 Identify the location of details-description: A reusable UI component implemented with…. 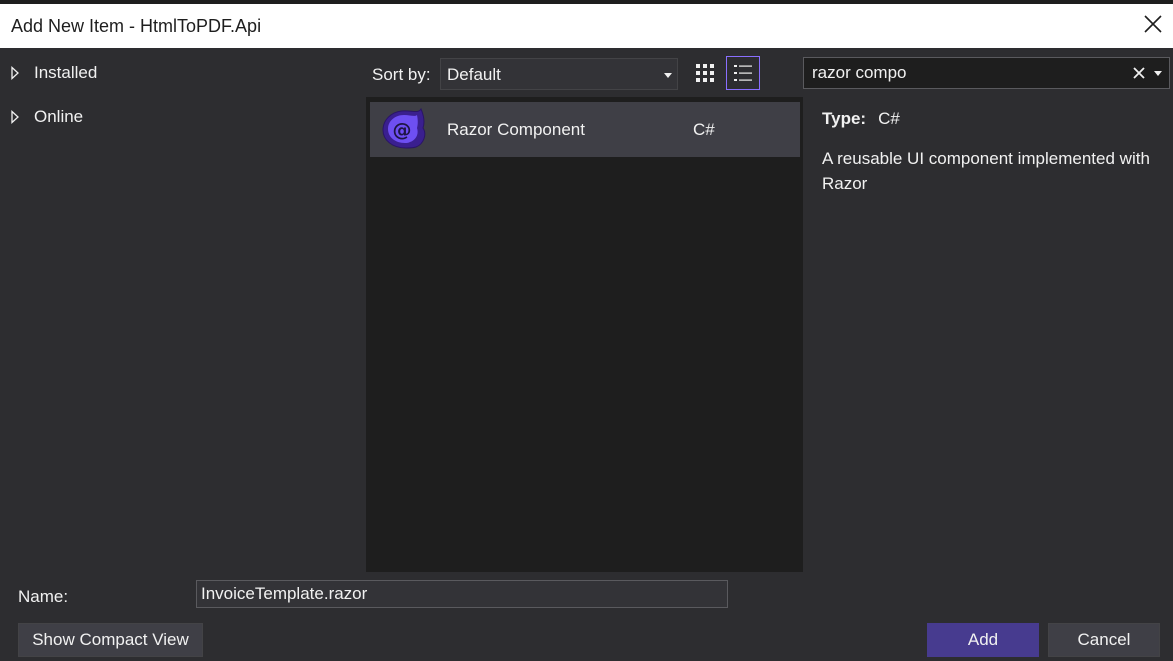
(986, 171).